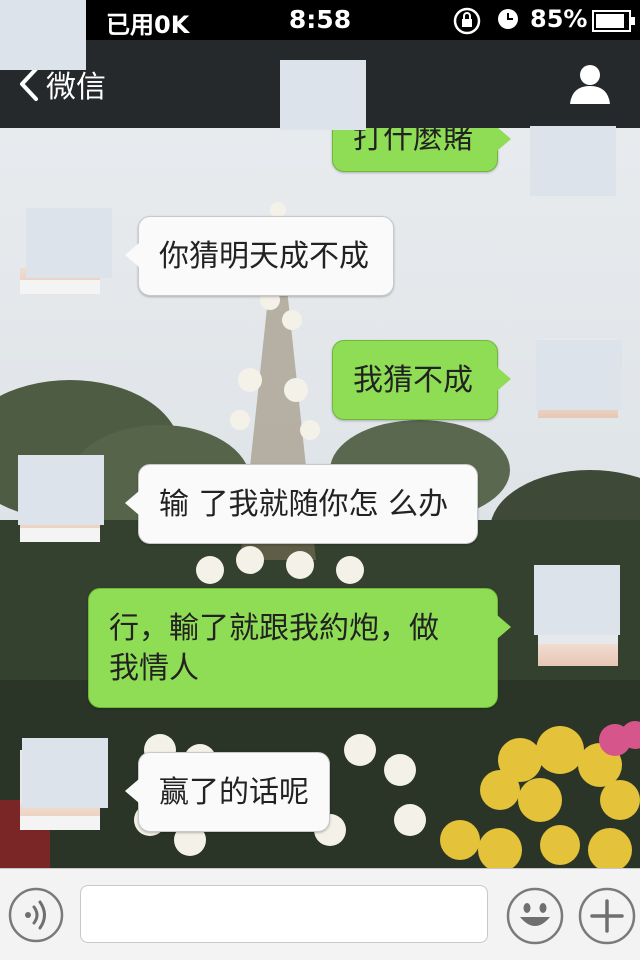 The width and height of the screenshot is (640, 960). I want to click on message-bubble-outgoing: 我猜不成, so click(421, 380).